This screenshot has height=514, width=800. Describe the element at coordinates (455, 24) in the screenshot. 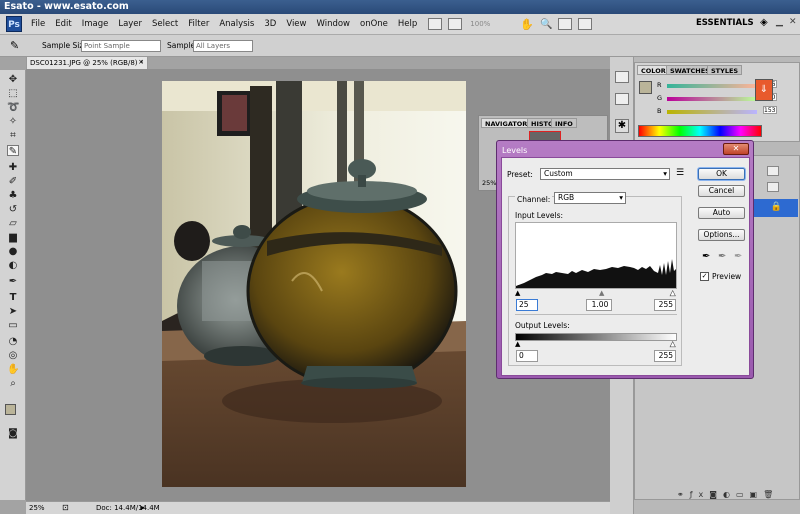

I see `view-extras-icon` at that location.